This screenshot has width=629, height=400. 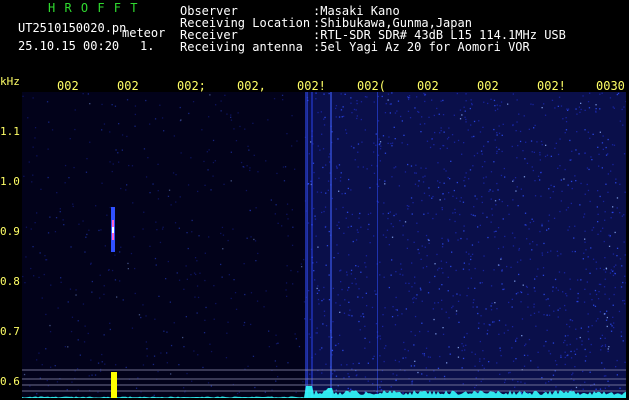 I want to click on x-tick: 002(, so click(x=371, y=86).